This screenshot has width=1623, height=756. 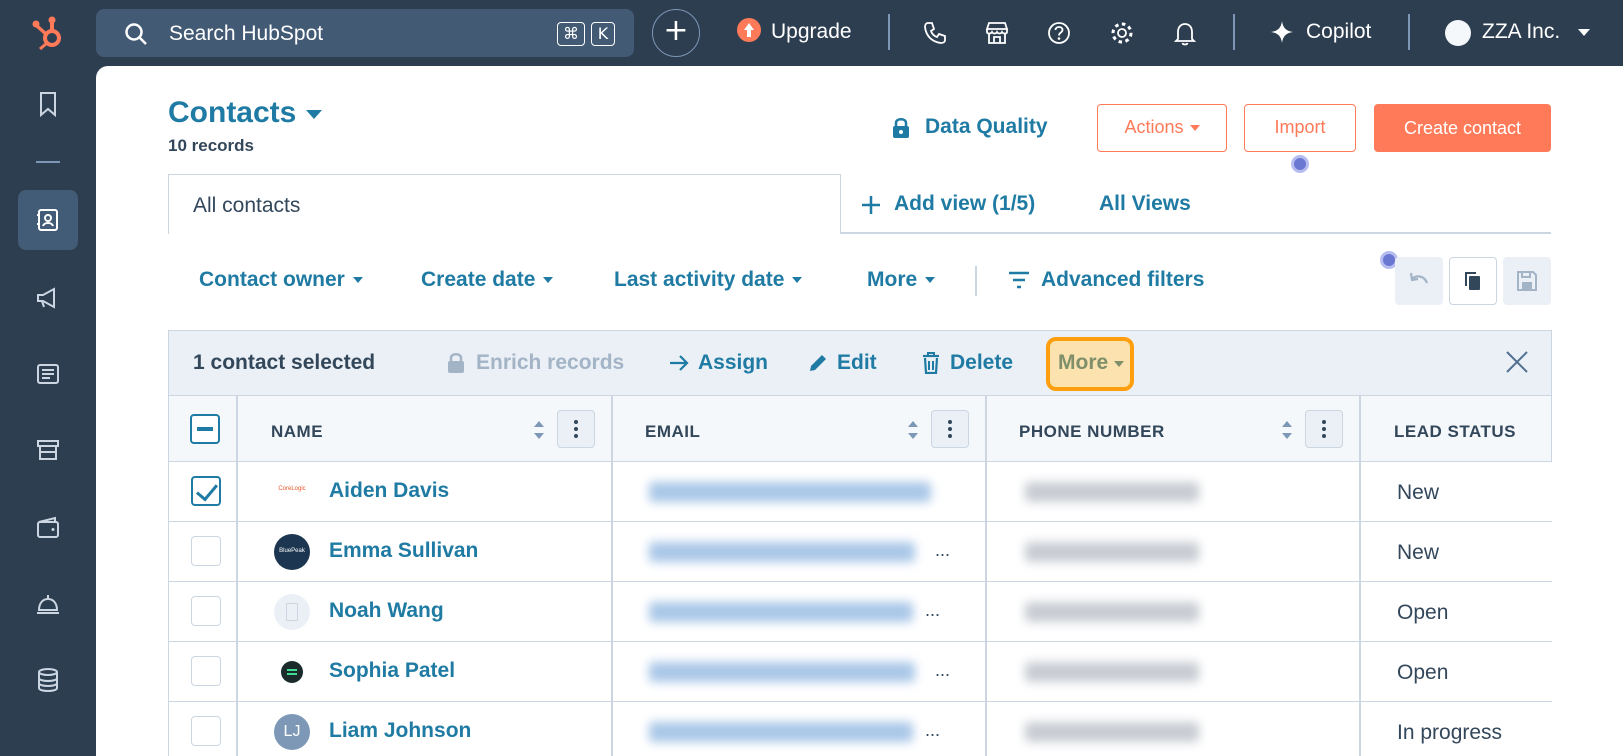 What do you see at coordinates (1527, 281) in the screenshot?
I see `save-view-button` at bounding box center [1527, 281].